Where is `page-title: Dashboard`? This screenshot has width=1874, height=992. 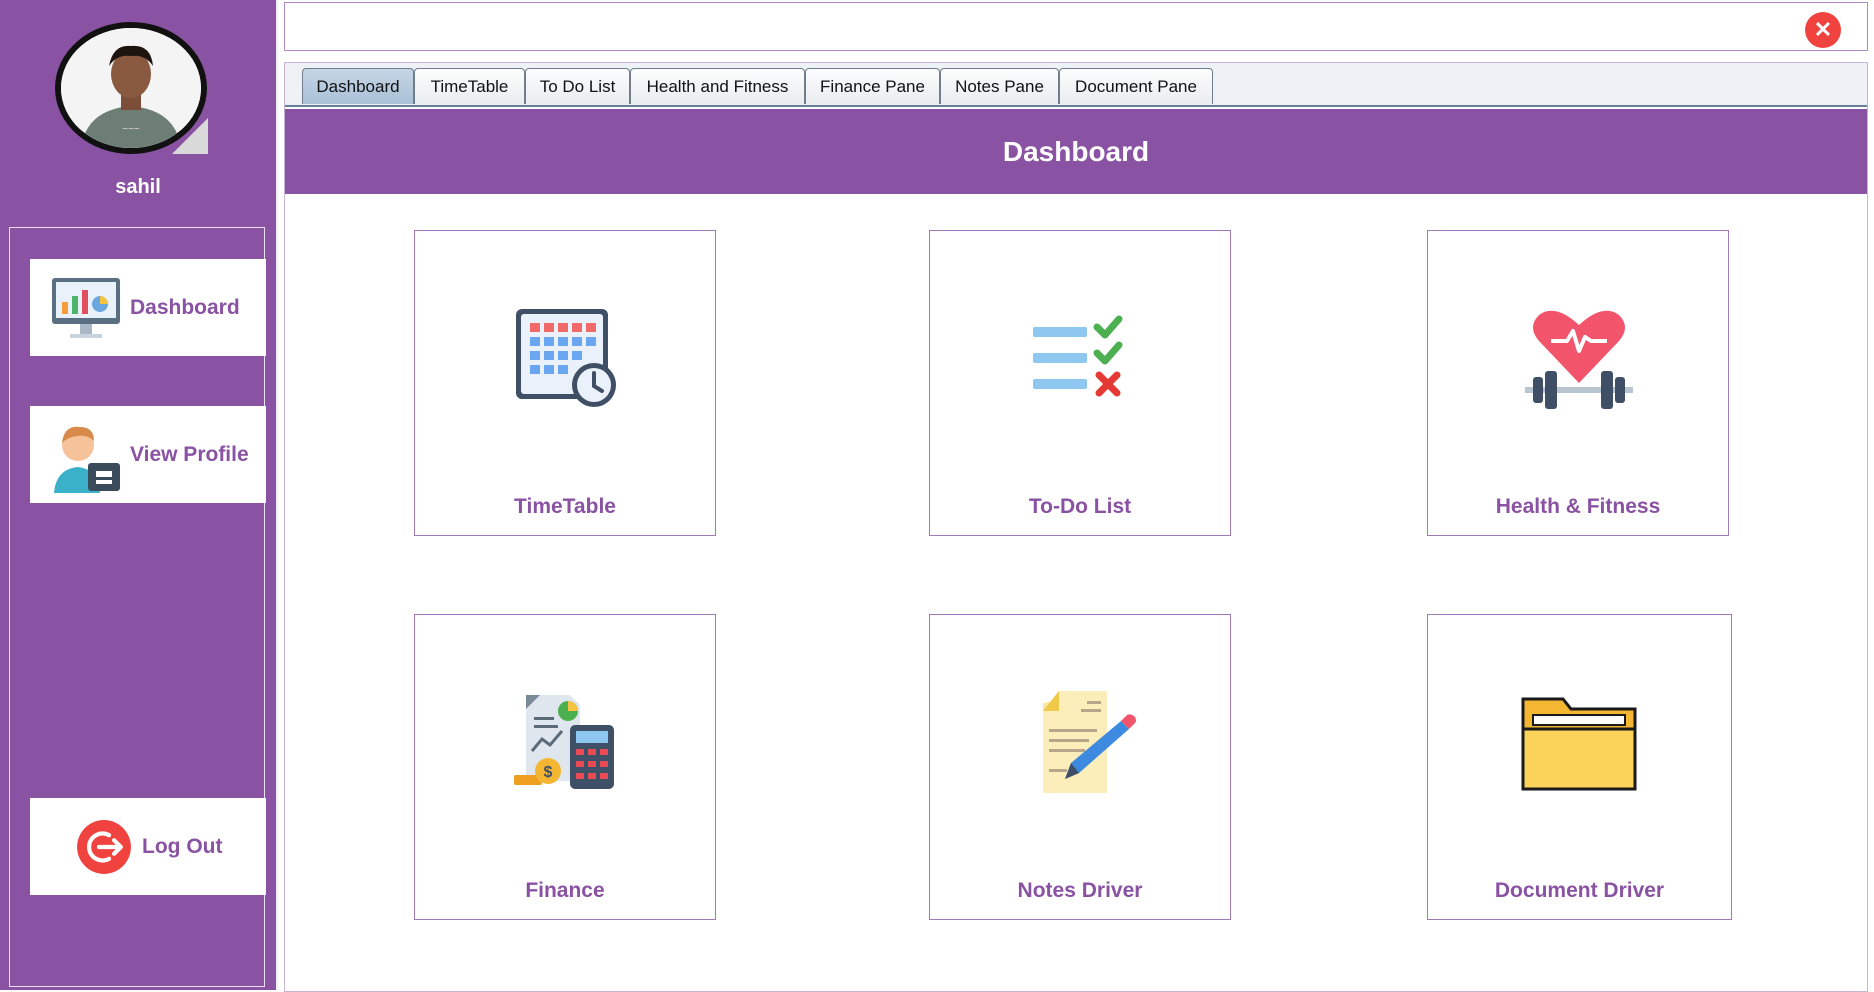
page-title: Dashboard is located at coordinates (1076, 151).